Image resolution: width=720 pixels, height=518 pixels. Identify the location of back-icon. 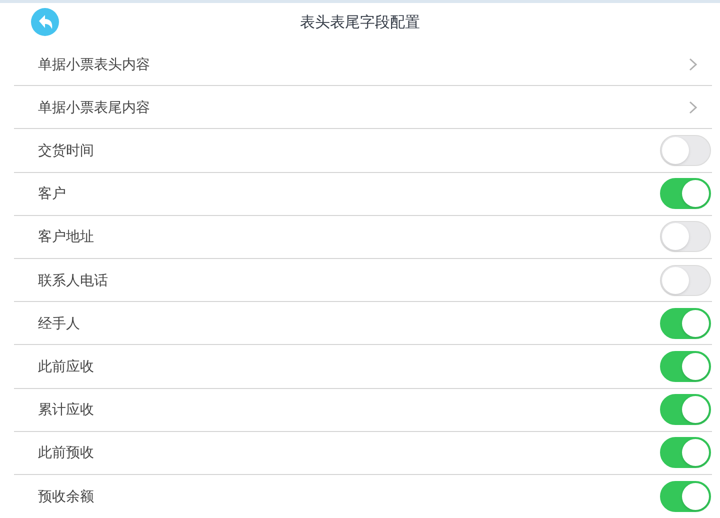
(45, 22).